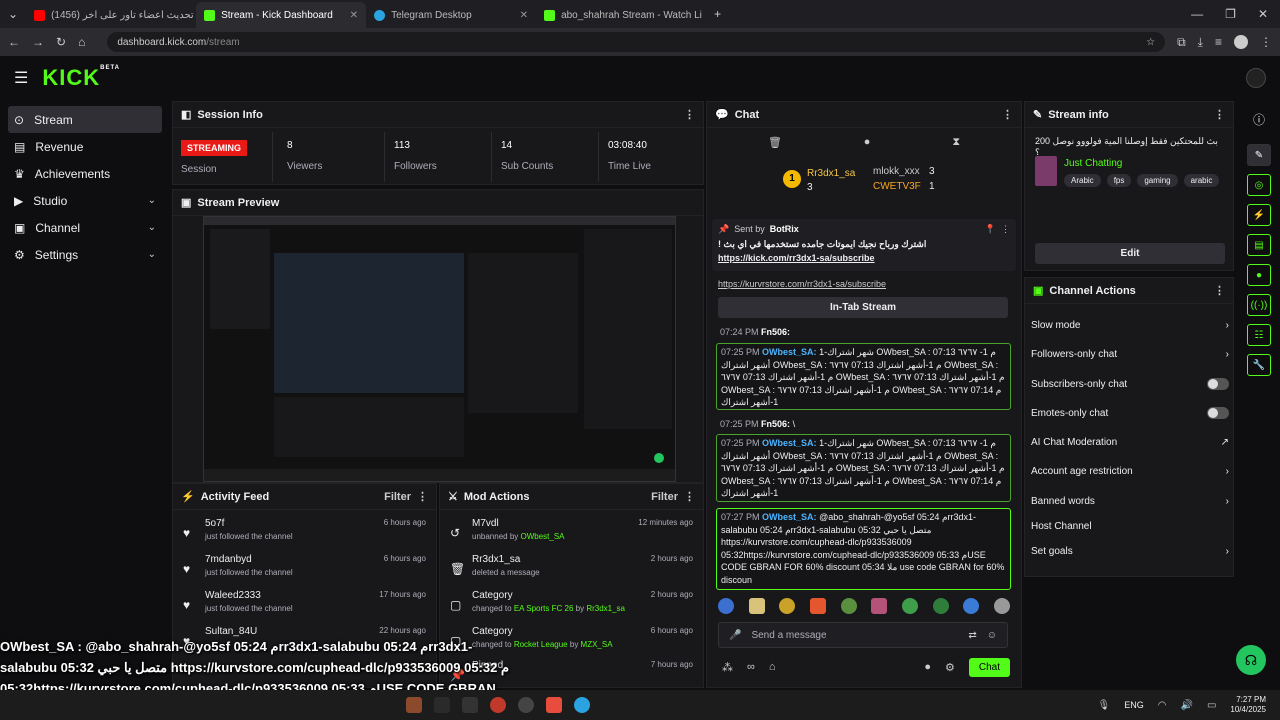 The width and height of the screenshot is (1280, 720). I want to click on media-icon: ≡, so click(1218, 42).